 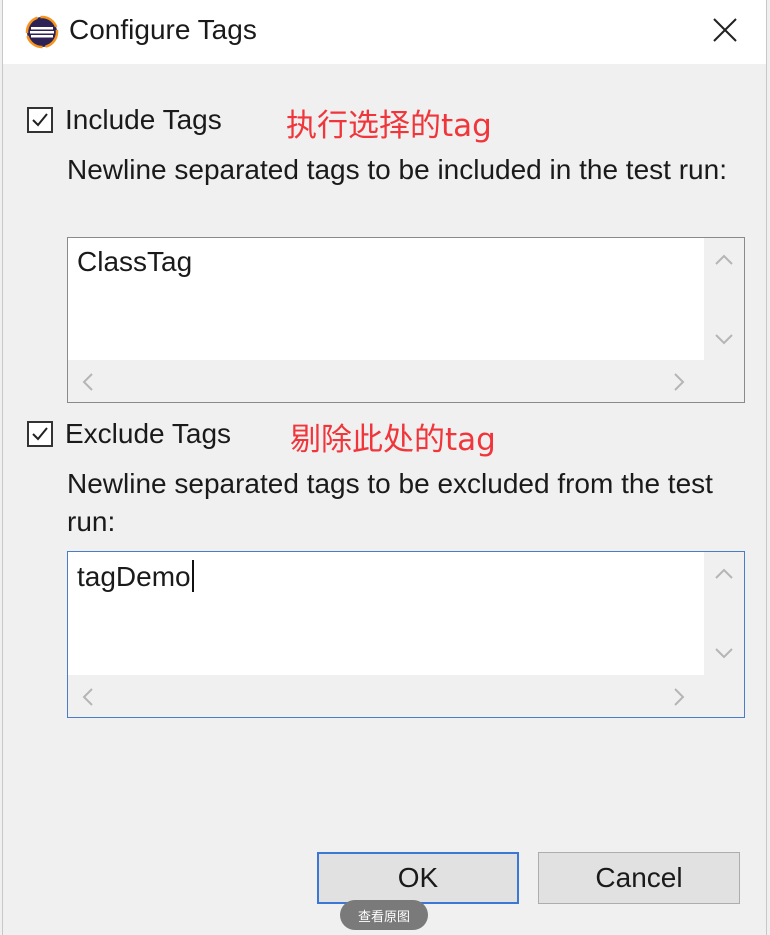 I want to click on view-original-badge: 查看原图, so click(x=384, y=915).